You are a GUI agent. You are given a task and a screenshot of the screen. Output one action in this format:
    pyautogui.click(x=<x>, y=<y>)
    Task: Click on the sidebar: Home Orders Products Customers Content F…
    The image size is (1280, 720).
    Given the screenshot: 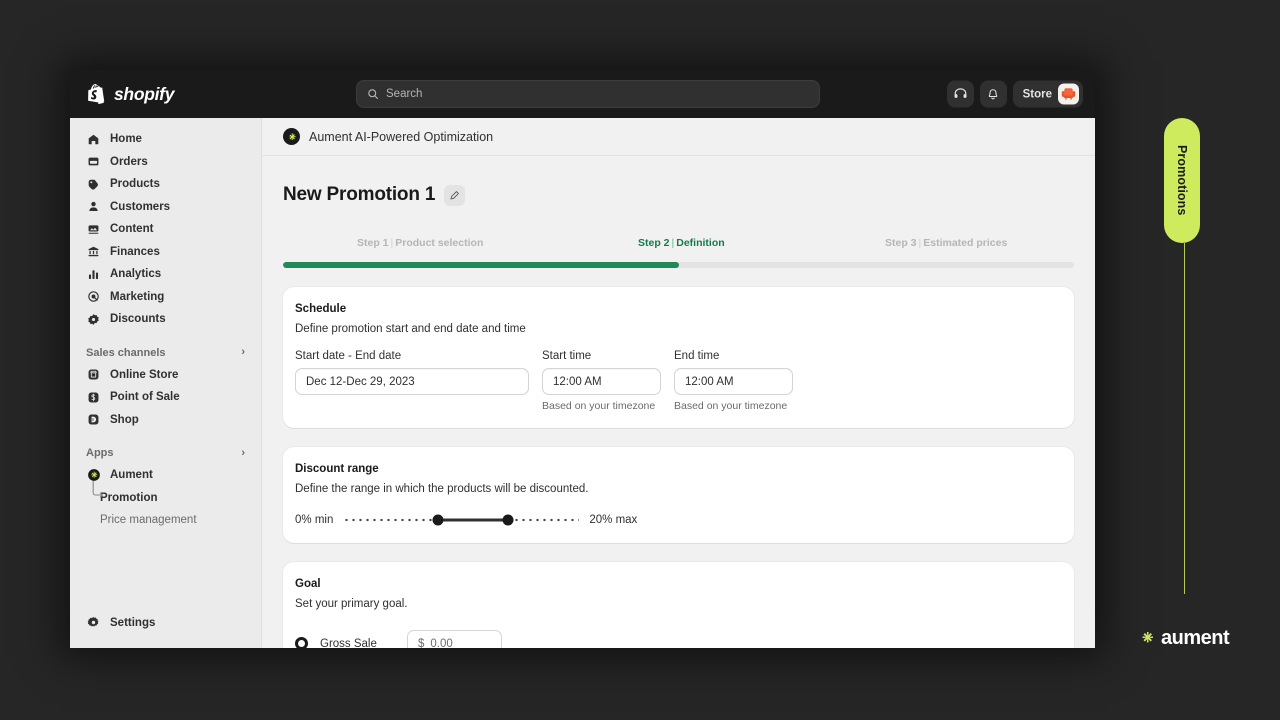 What is the action you would take?
    pyautogui.click(x=166, y=383)
    